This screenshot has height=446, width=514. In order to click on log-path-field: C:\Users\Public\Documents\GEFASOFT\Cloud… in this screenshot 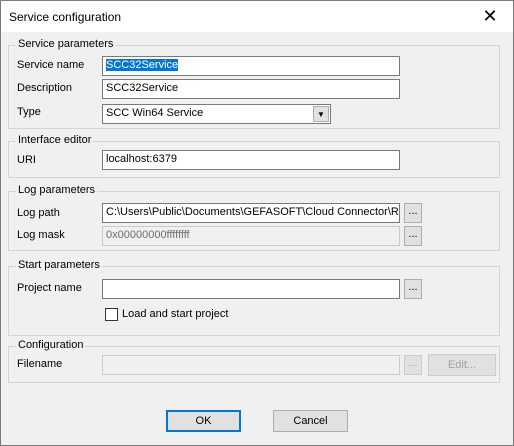, I will do `click(251, 213)`.